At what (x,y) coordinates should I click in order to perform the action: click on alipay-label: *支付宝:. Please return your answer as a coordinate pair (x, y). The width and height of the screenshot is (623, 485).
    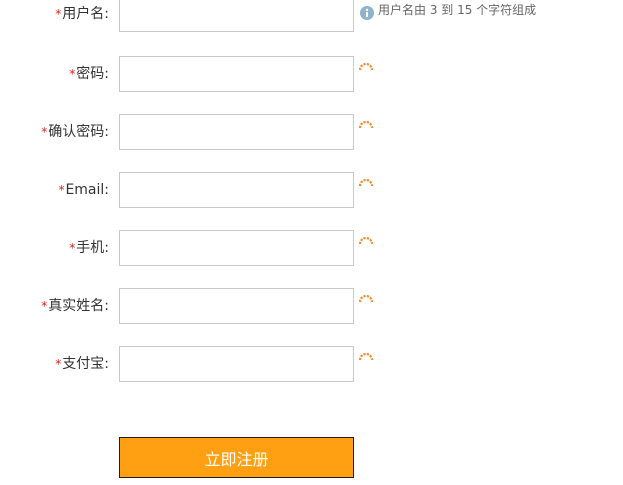
    Looking at the image, I should click on (82, 364).